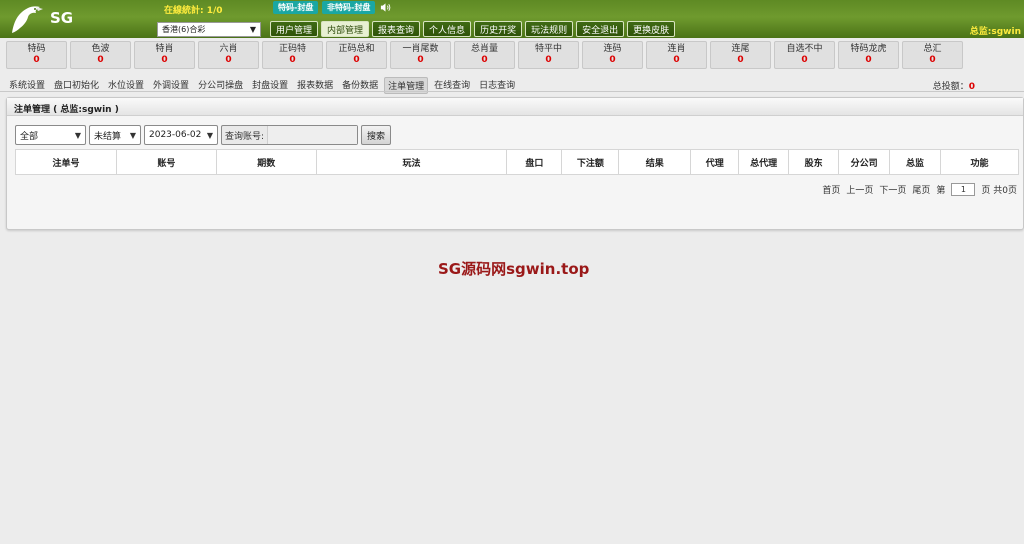 Image resolution: width=1024 pixels, height=544 pixels. I want to click on tab-report-query: 报表查询, so click(396, 29).